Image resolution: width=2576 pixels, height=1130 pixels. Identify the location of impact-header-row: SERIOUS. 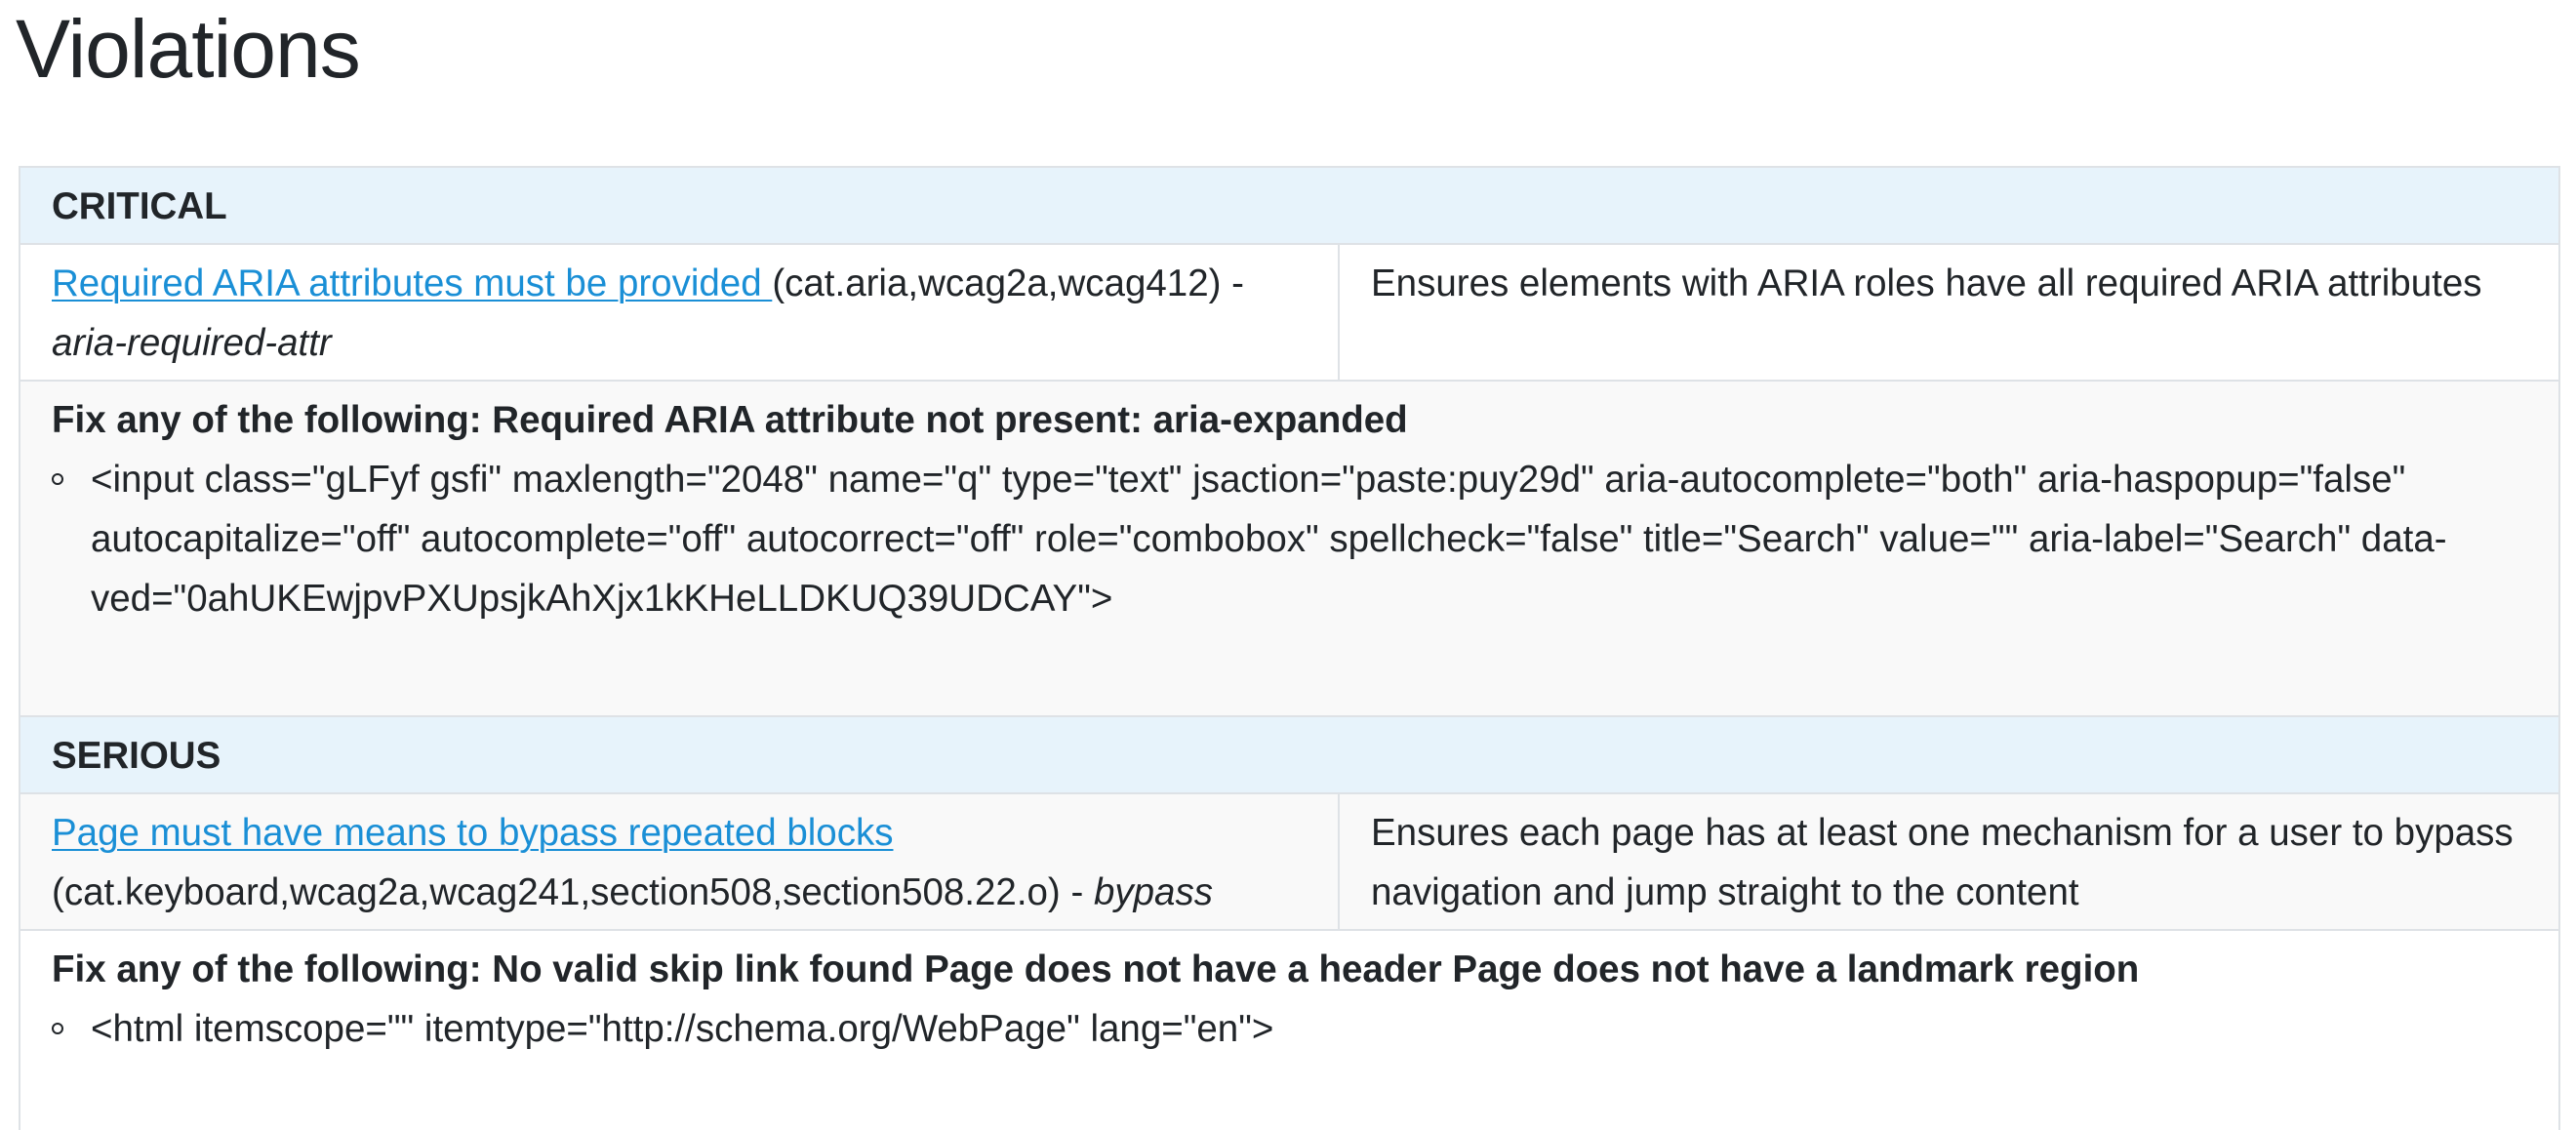
(1289, 754).